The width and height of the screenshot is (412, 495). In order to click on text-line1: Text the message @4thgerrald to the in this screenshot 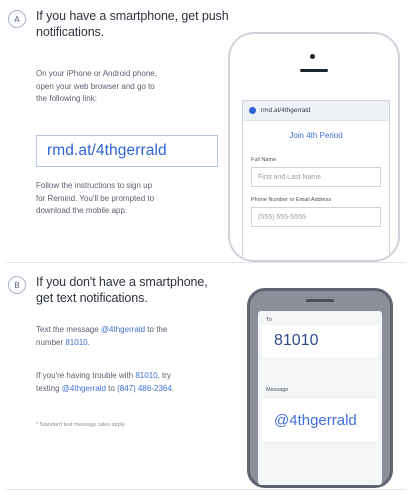, I will do `click(101, 330)`.